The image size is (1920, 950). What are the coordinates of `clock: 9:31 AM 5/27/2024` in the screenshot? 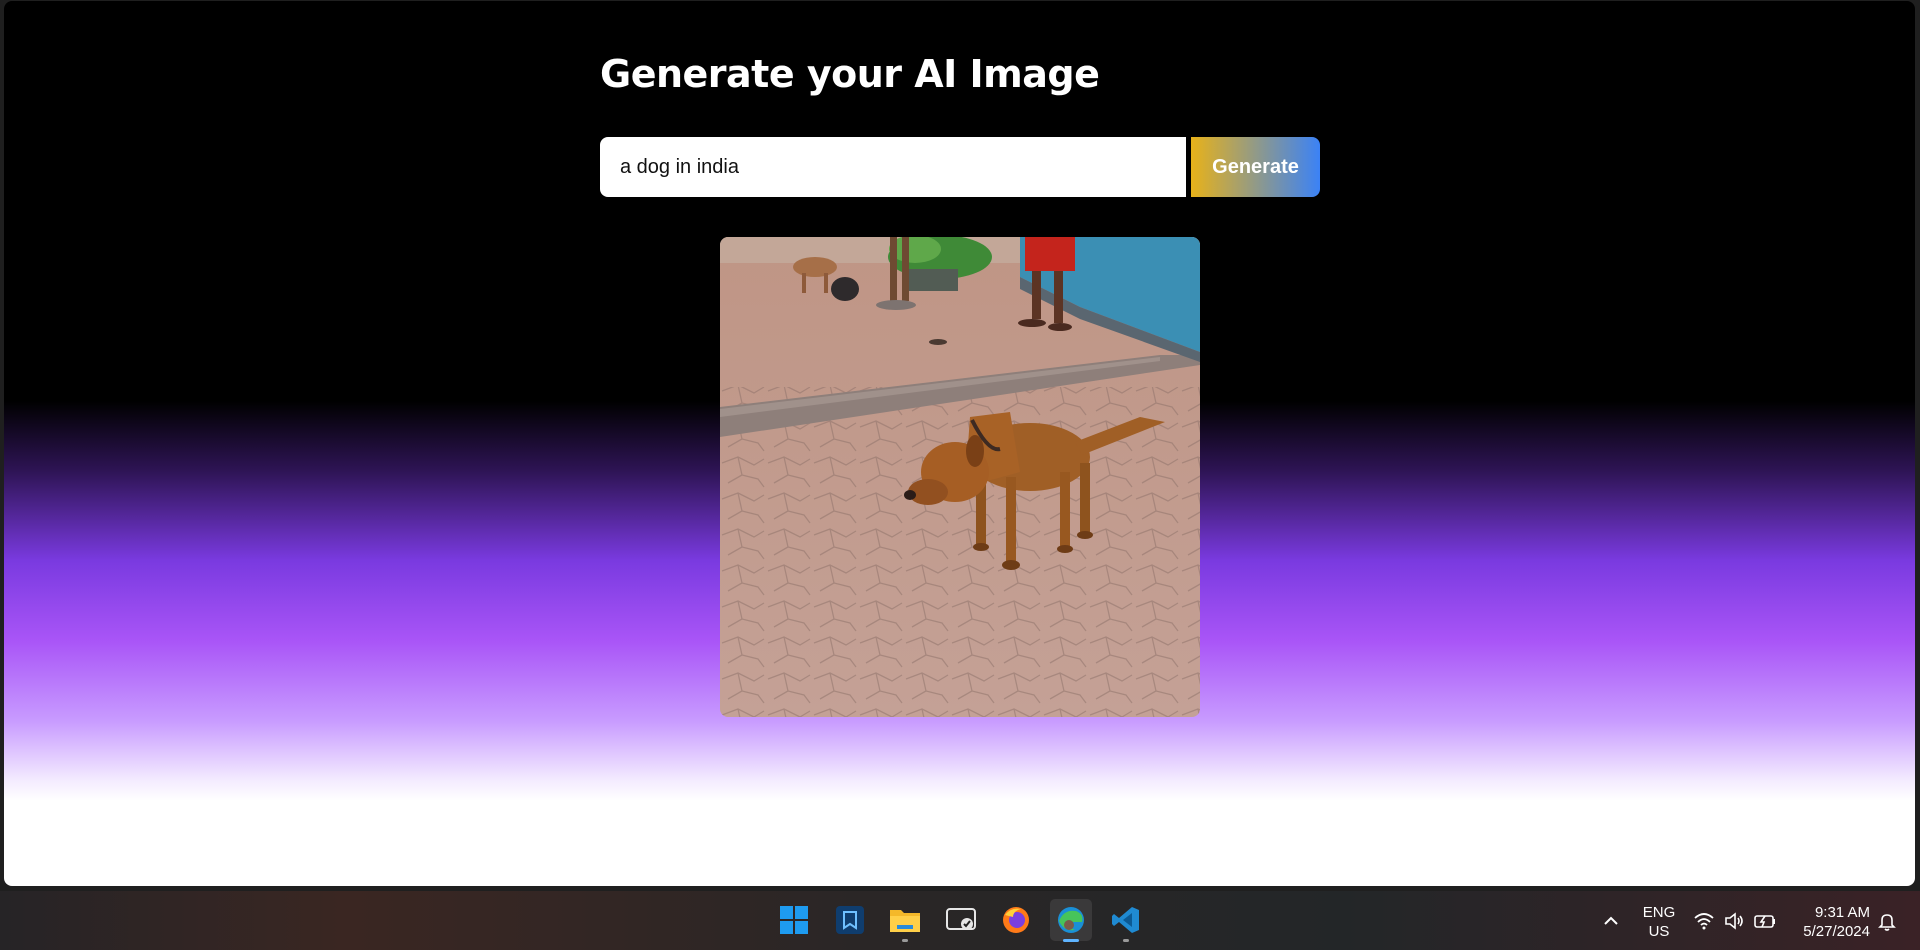 It's located at (1830, 922).